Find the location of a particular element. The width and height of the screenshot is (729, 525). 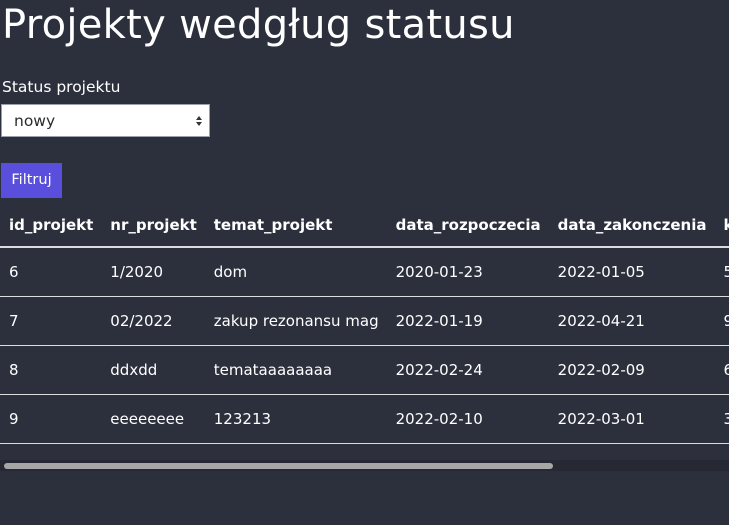

table-row: 6 1/2020 dom 2020-01-23 2022-01-05 5000 is located at coordinates (364, 272).